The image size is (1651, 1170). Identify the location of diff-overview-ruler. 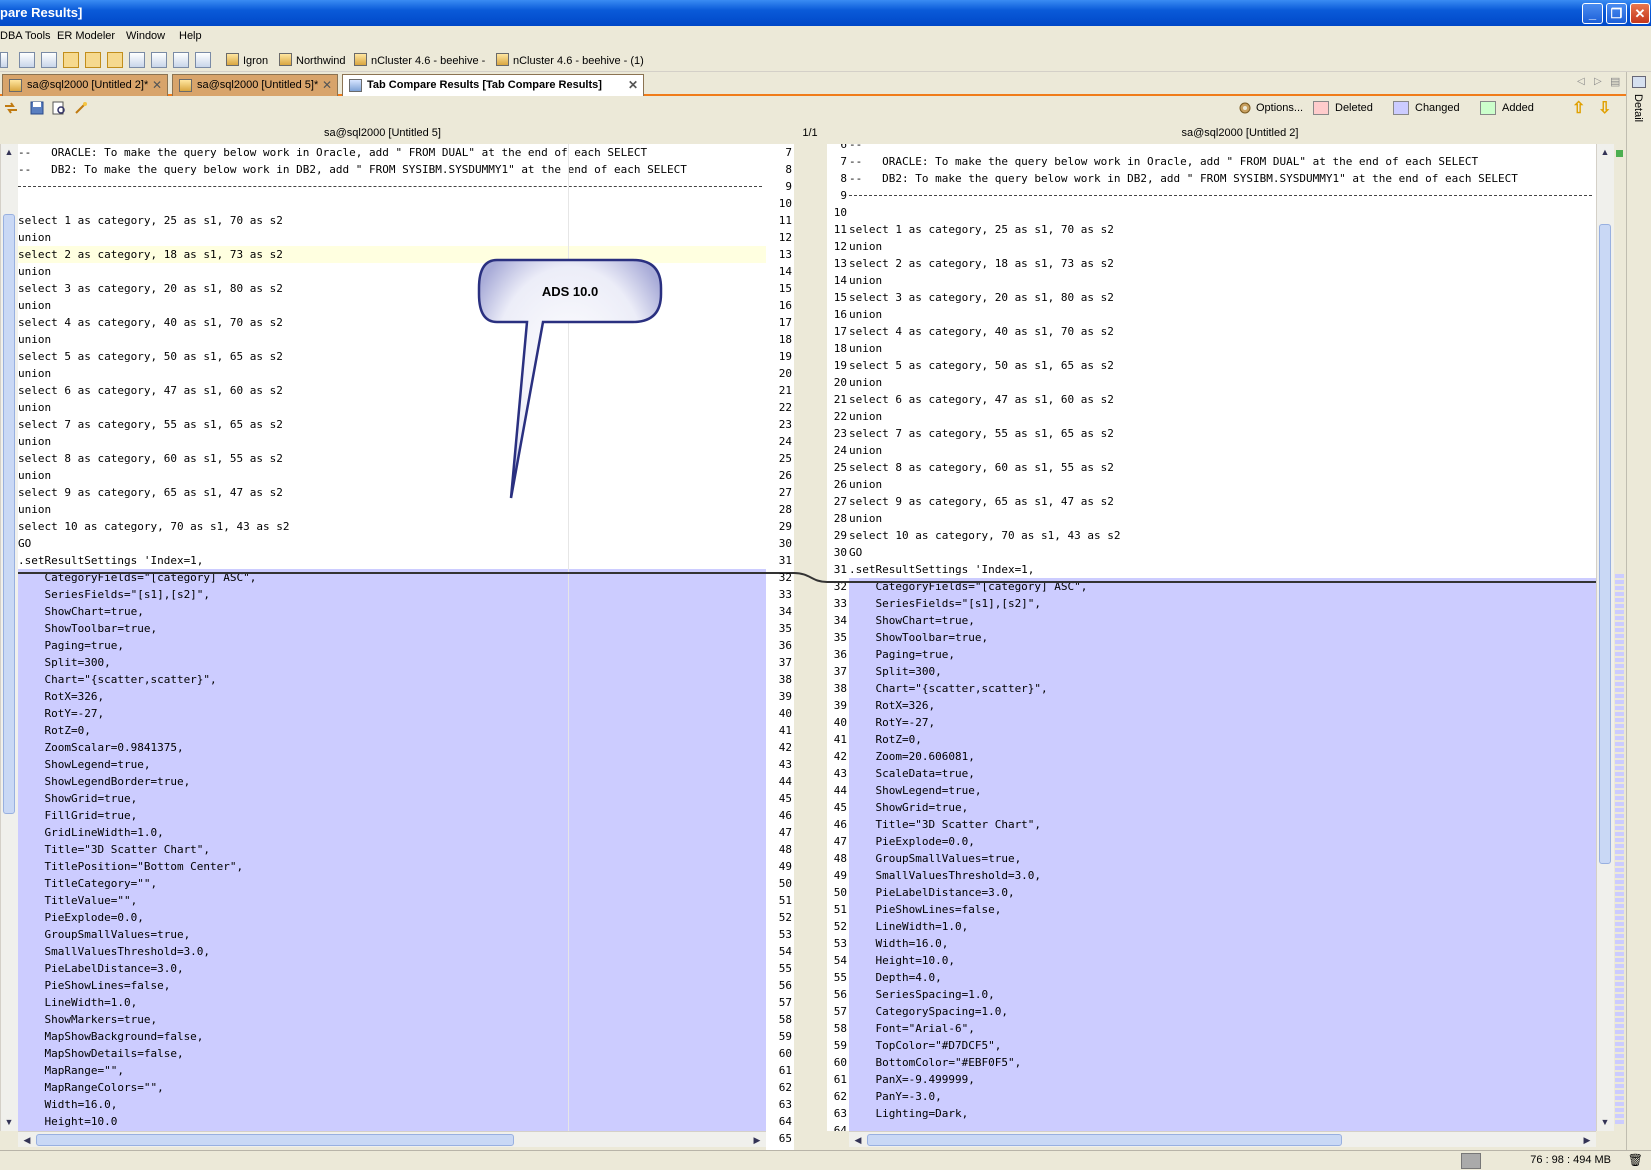
(1620, 637).